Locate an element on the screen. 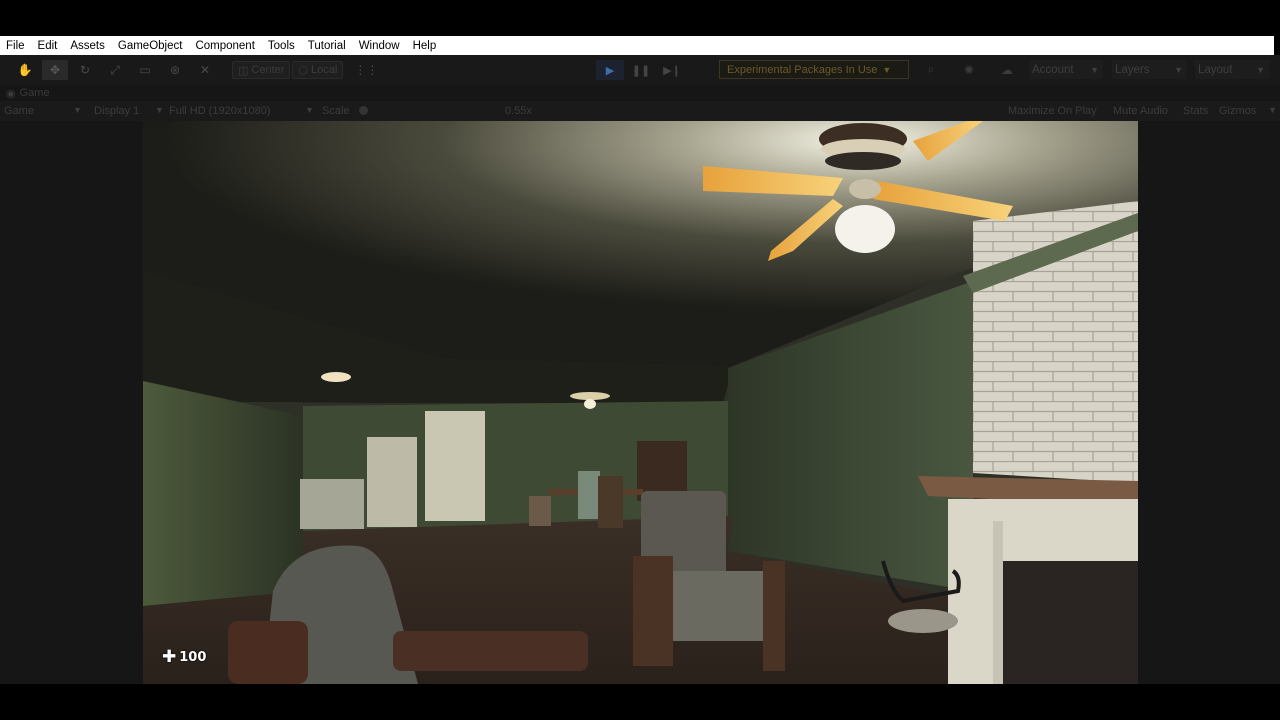 Image resolution: width=1280 pixels, height=720 pixels. menu-tutorial: Tutorial is located at coordinates (327, 46).